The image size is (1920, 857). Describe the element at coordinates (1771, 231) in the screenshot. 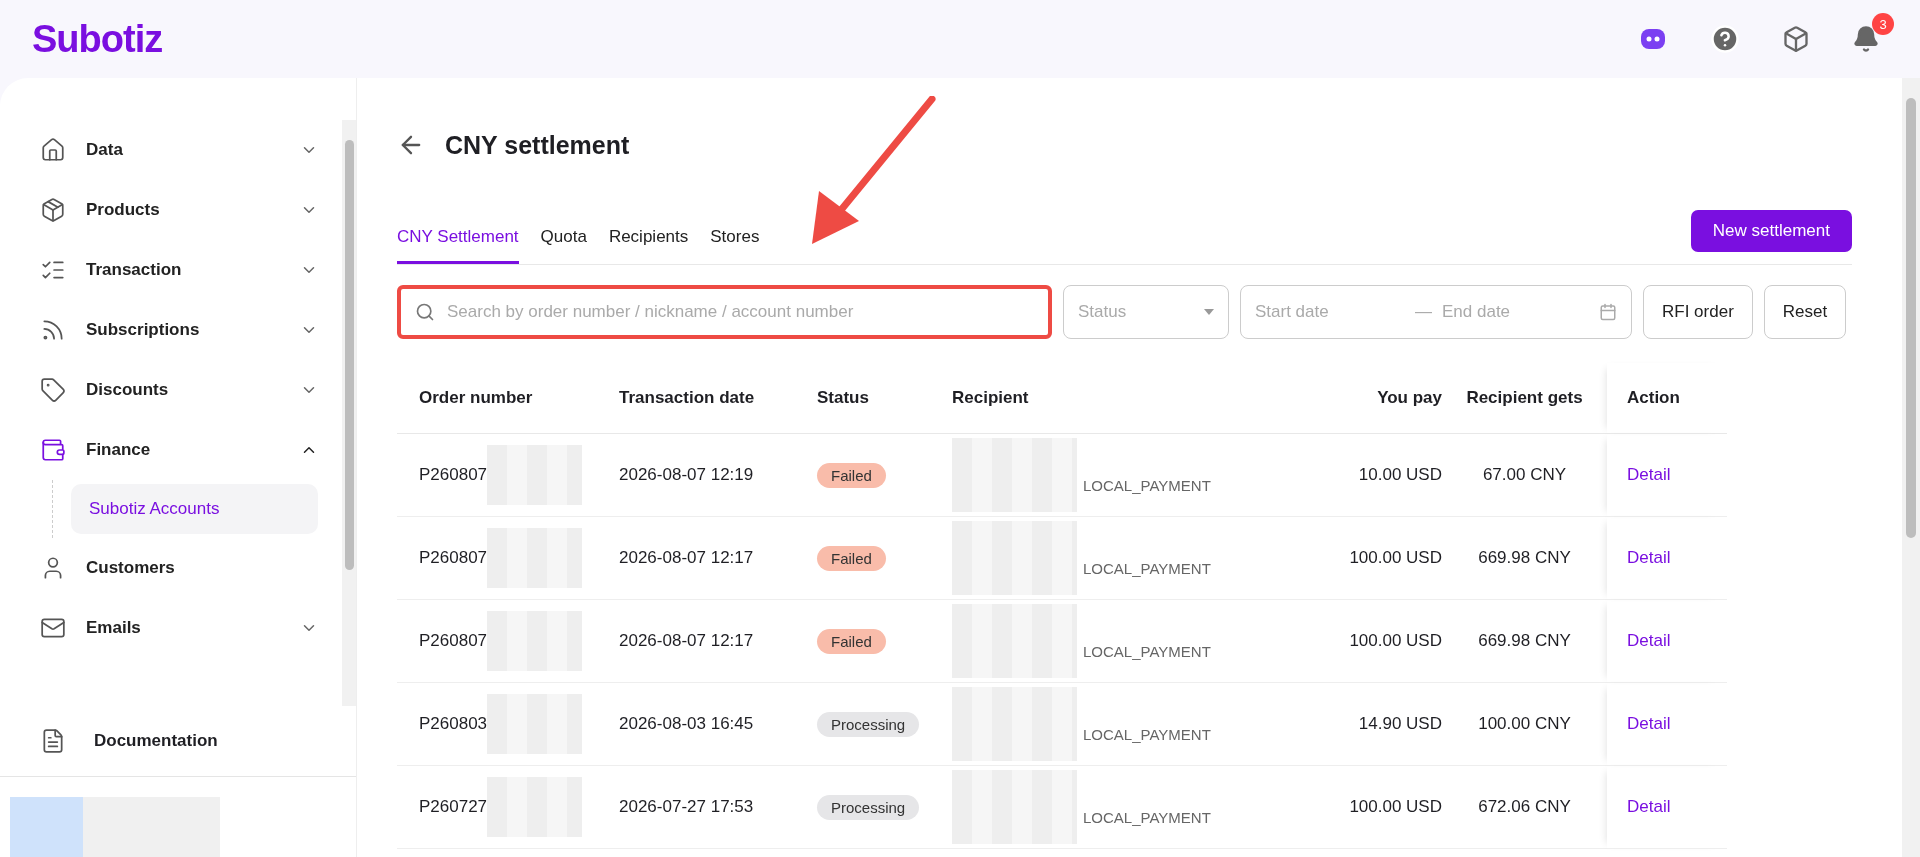

I see `new-settlement-button: New settlement` at that location.